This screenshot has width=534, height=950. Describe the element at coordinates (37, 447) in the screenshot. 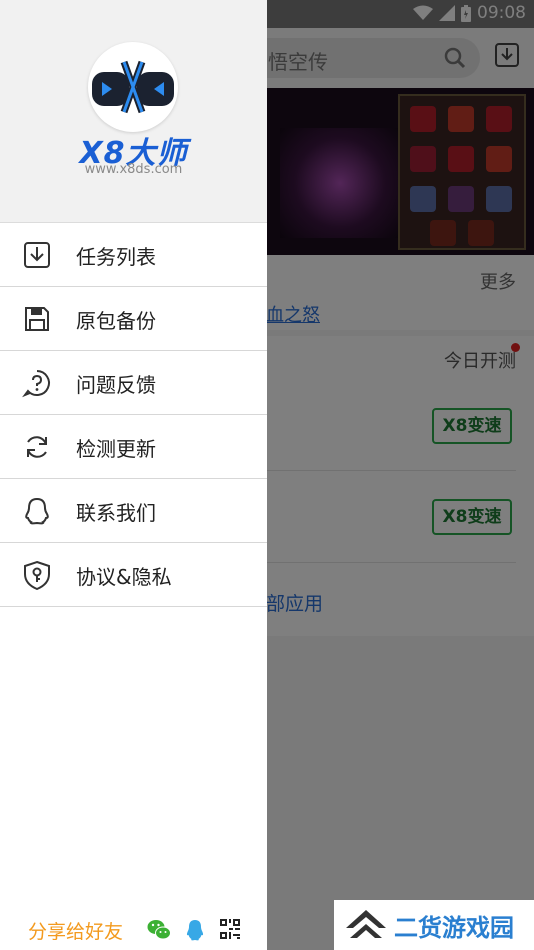

I see `refresh-icon` at that location.